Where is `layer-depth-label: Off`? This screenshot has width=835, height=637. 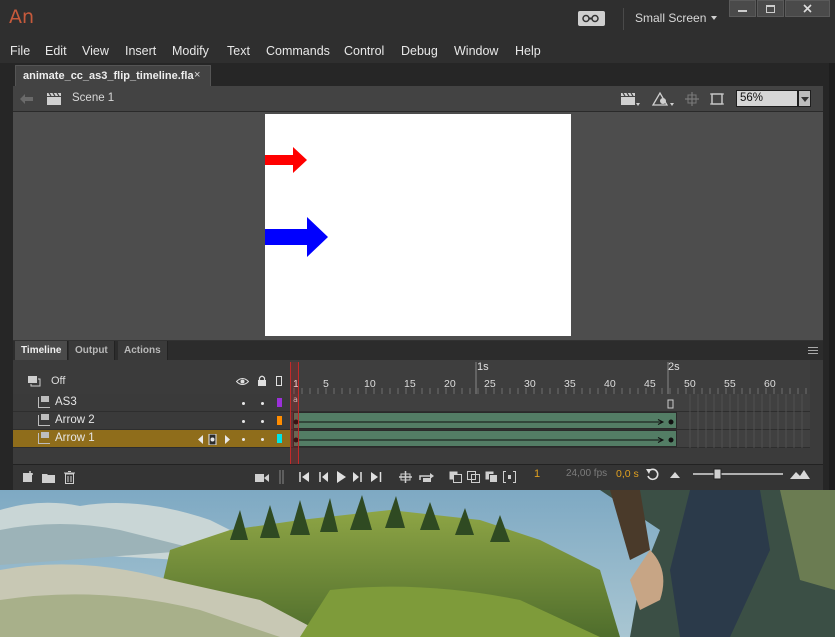 layer-depth-label: Off is located at coordinates (58, 381).